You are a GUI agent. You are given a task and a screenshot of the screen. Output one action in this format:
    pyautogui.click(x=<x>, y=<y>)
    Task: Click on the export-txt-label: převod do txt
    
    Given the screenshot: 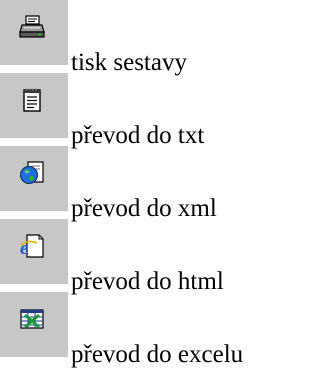 What is the action you would take?
    pyautogui.click(x=138, y=135)
    